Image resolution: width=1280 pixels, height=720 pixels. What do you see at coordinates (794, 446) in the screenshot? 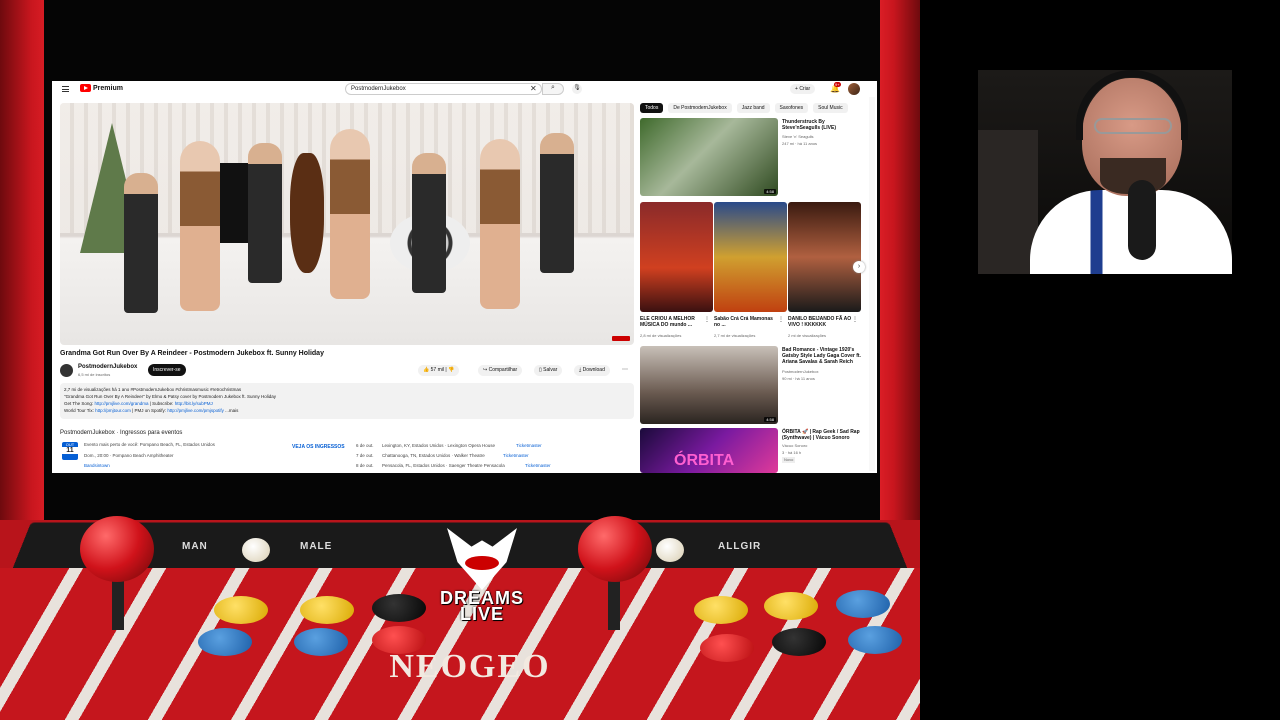
I see `recommendation-channel: Vácuo Sonoro` at bounding box center [794, 446].